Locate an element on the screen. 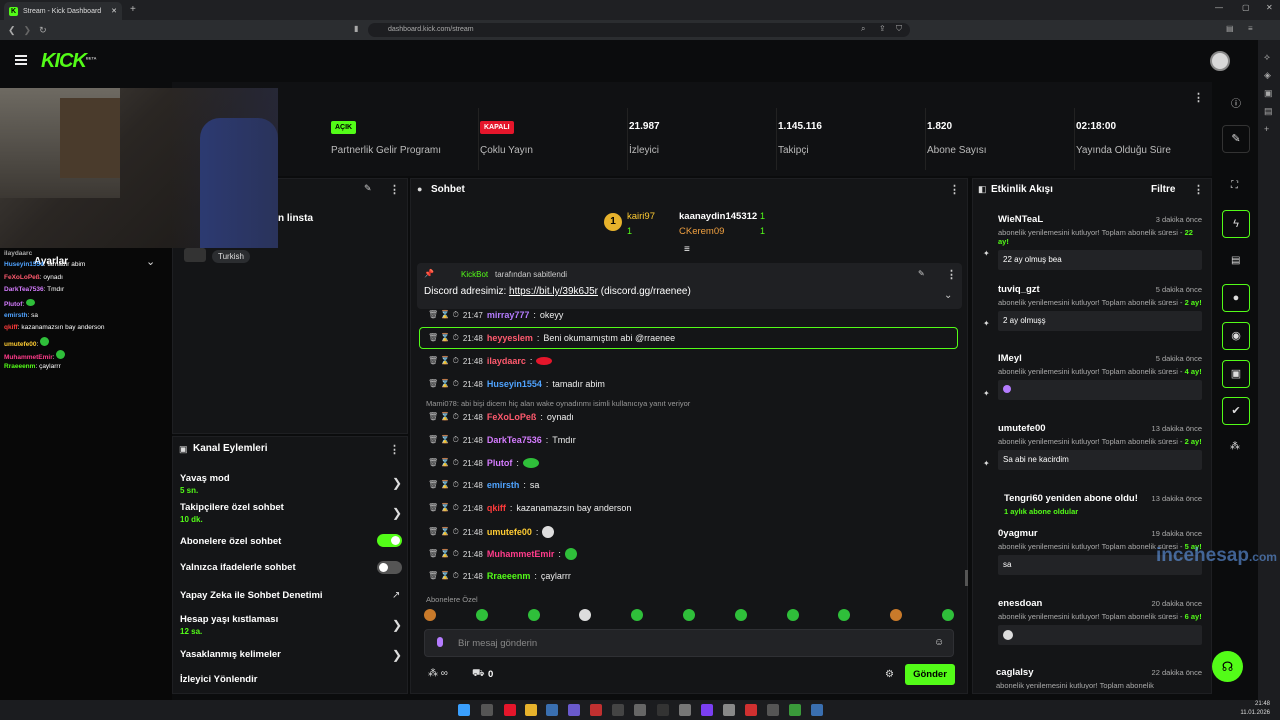 The height and width of the screenshot is (720, 1280). top-gifter-name: kaanaydin145312 is located at coordinates (718, 216).